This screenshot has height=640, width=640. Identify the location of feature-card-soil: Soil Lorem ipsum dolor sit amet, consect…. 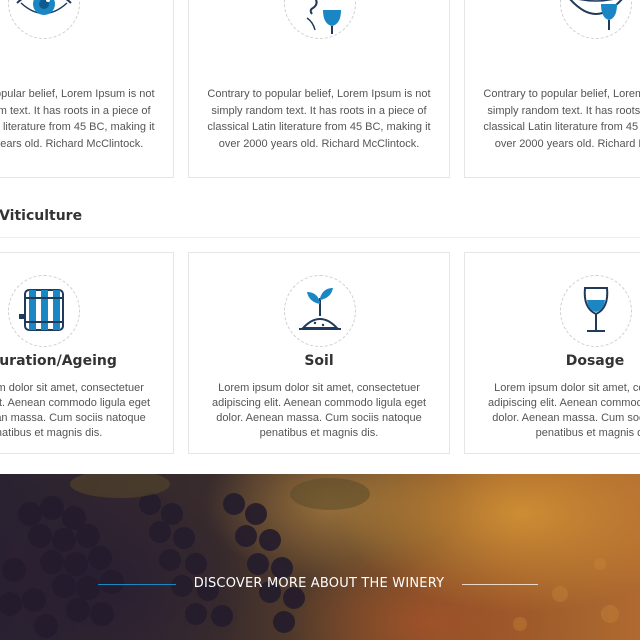
(319, 353).